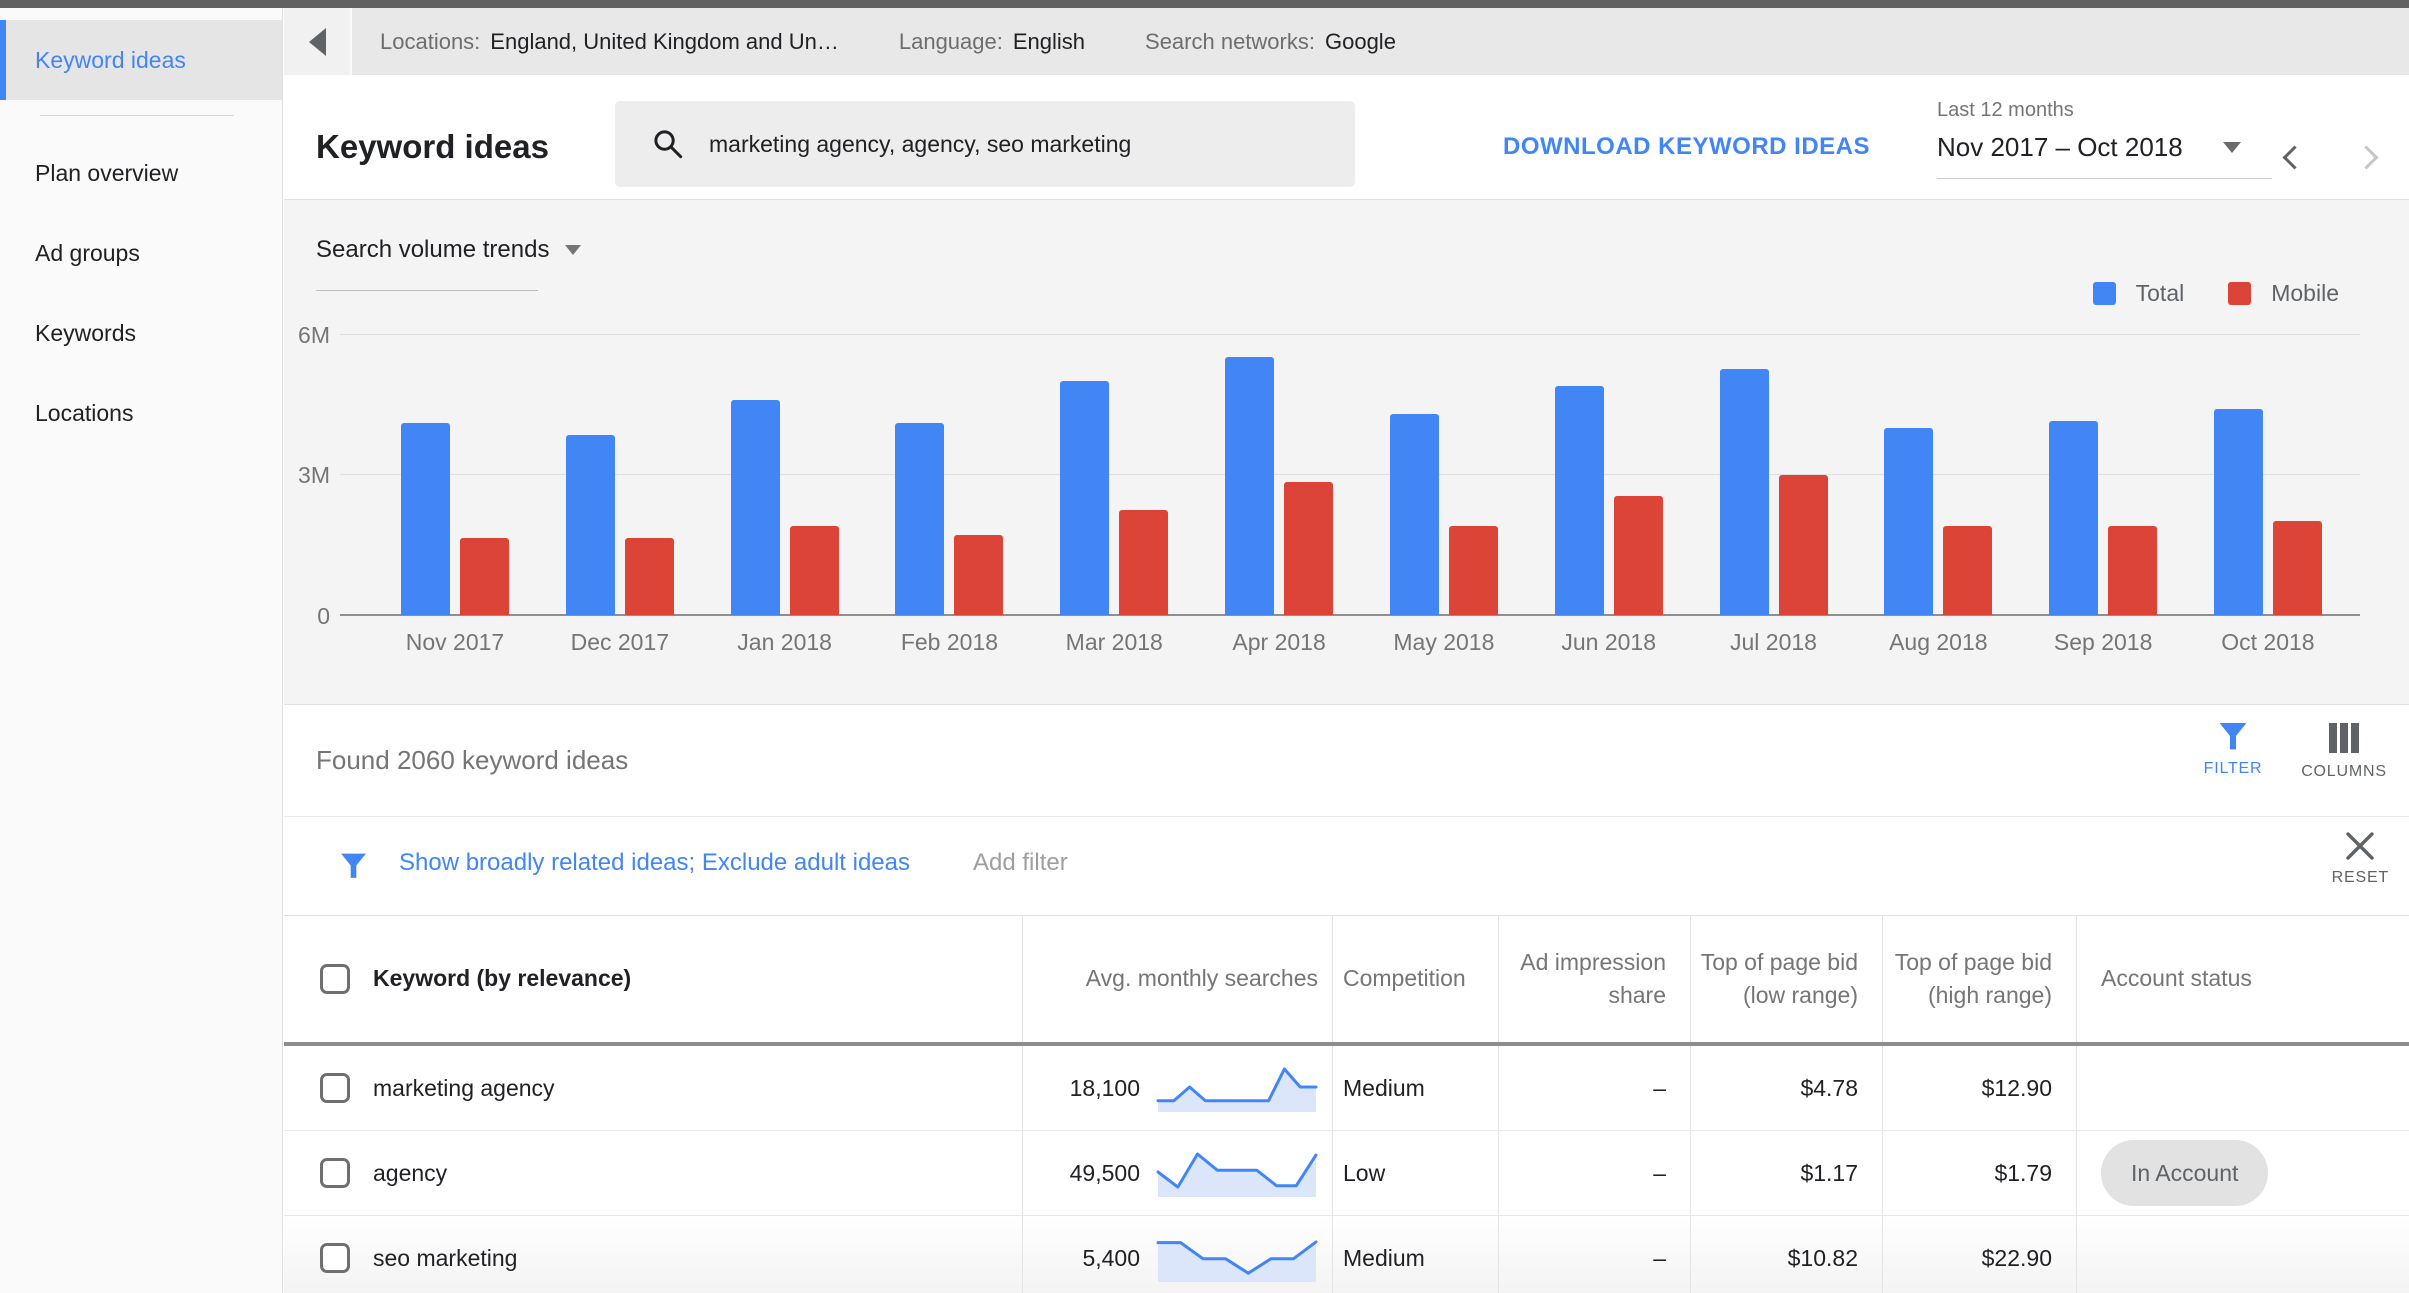 This screenshot has width=2409, height=1293. What do you see at coordinates (1114, 642) in the screenshot?
I see `x-axis-label: Mar 2018` at bounding box center [1114, 642].